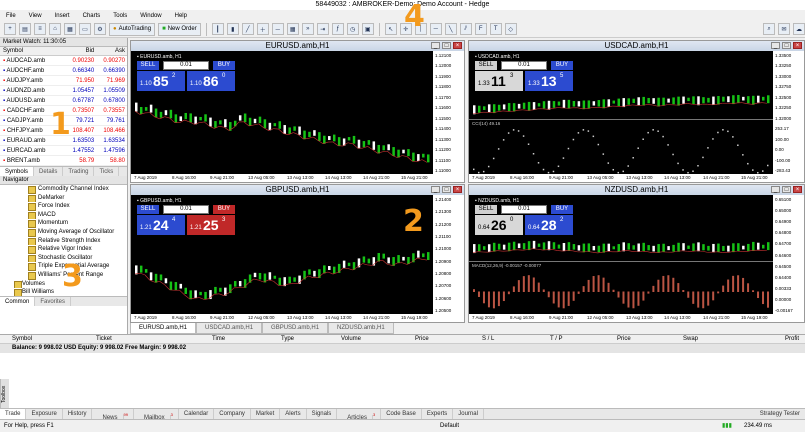 This screenshot has width=805, height=432. Describe the element at coordinates (480, 29) in the screenshot. I see `fibonacci-icon: F` at that location.